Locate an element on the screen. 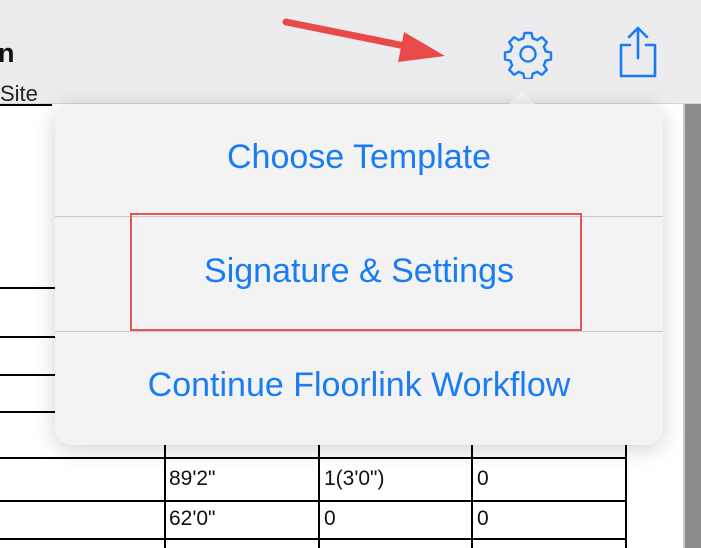 The height and width of the screenshot is (548, 701). share-button is located at coordinates (638, 52).